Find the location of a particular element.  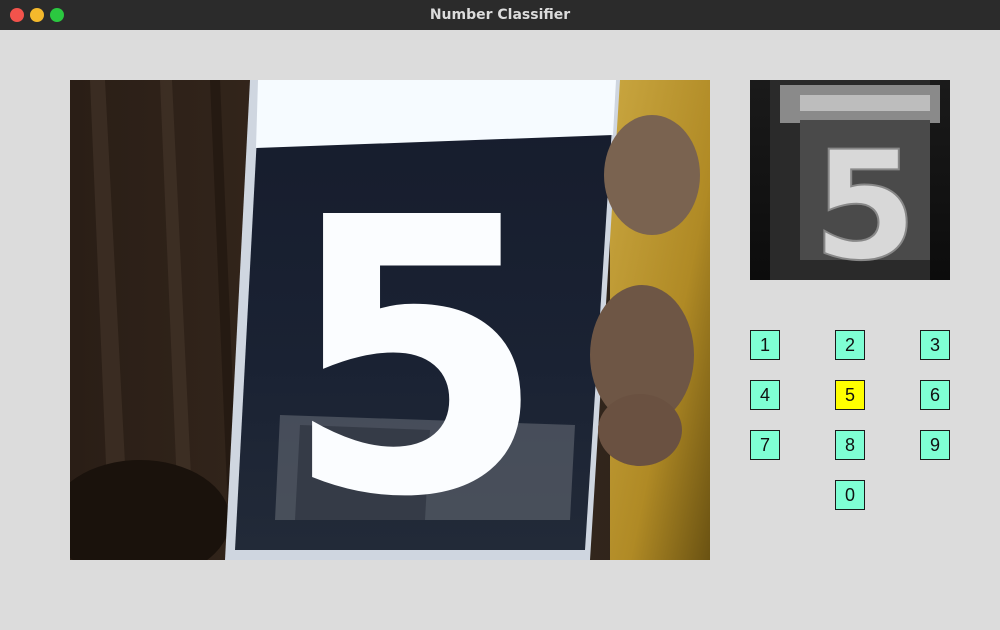

digit-button-6: 6 is located at coordinates (935, 395).